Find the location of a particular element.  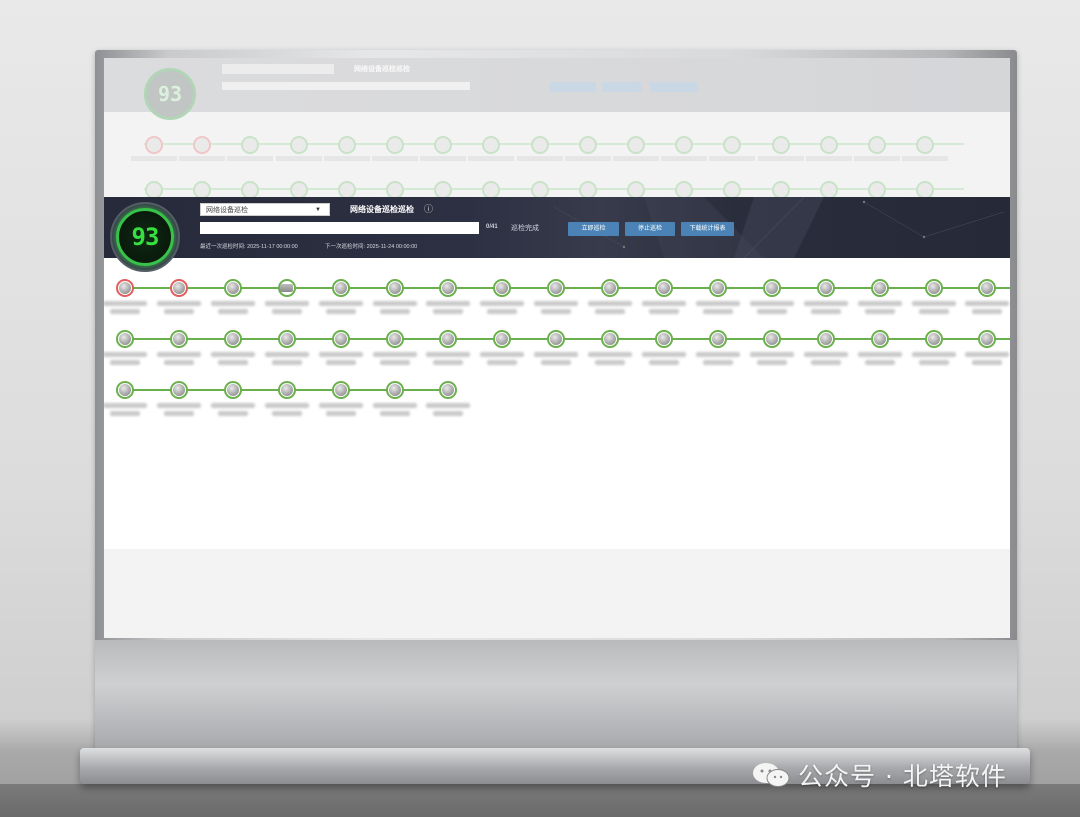

stop-inspection-button: 停止巡检 is located at coordinates (650, 229).